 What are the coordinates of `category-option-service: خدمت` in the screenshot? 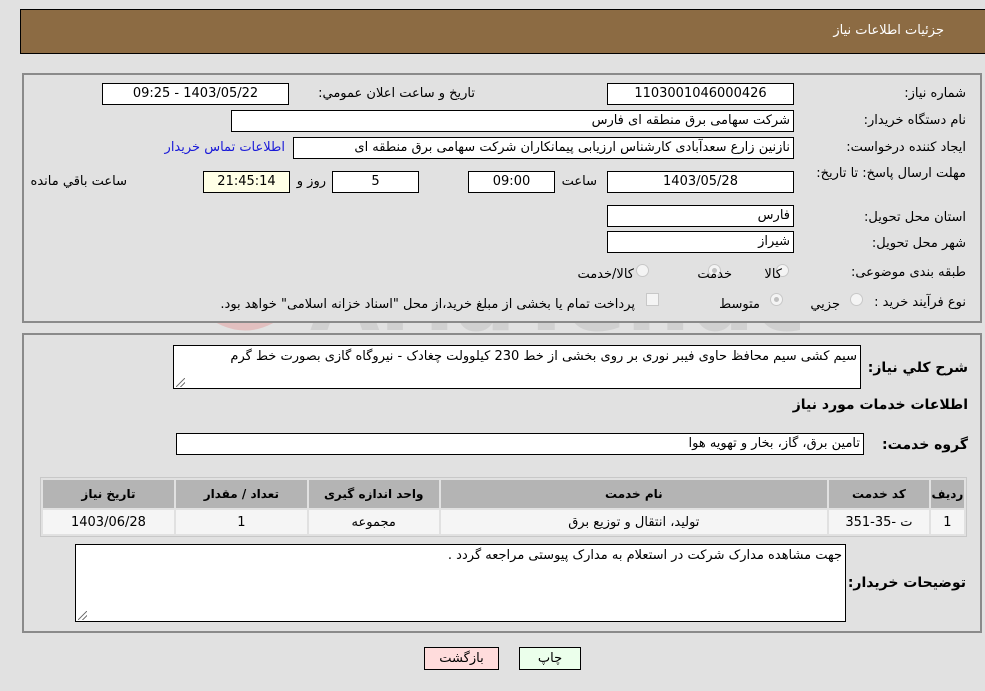 It's located at (714, 274).